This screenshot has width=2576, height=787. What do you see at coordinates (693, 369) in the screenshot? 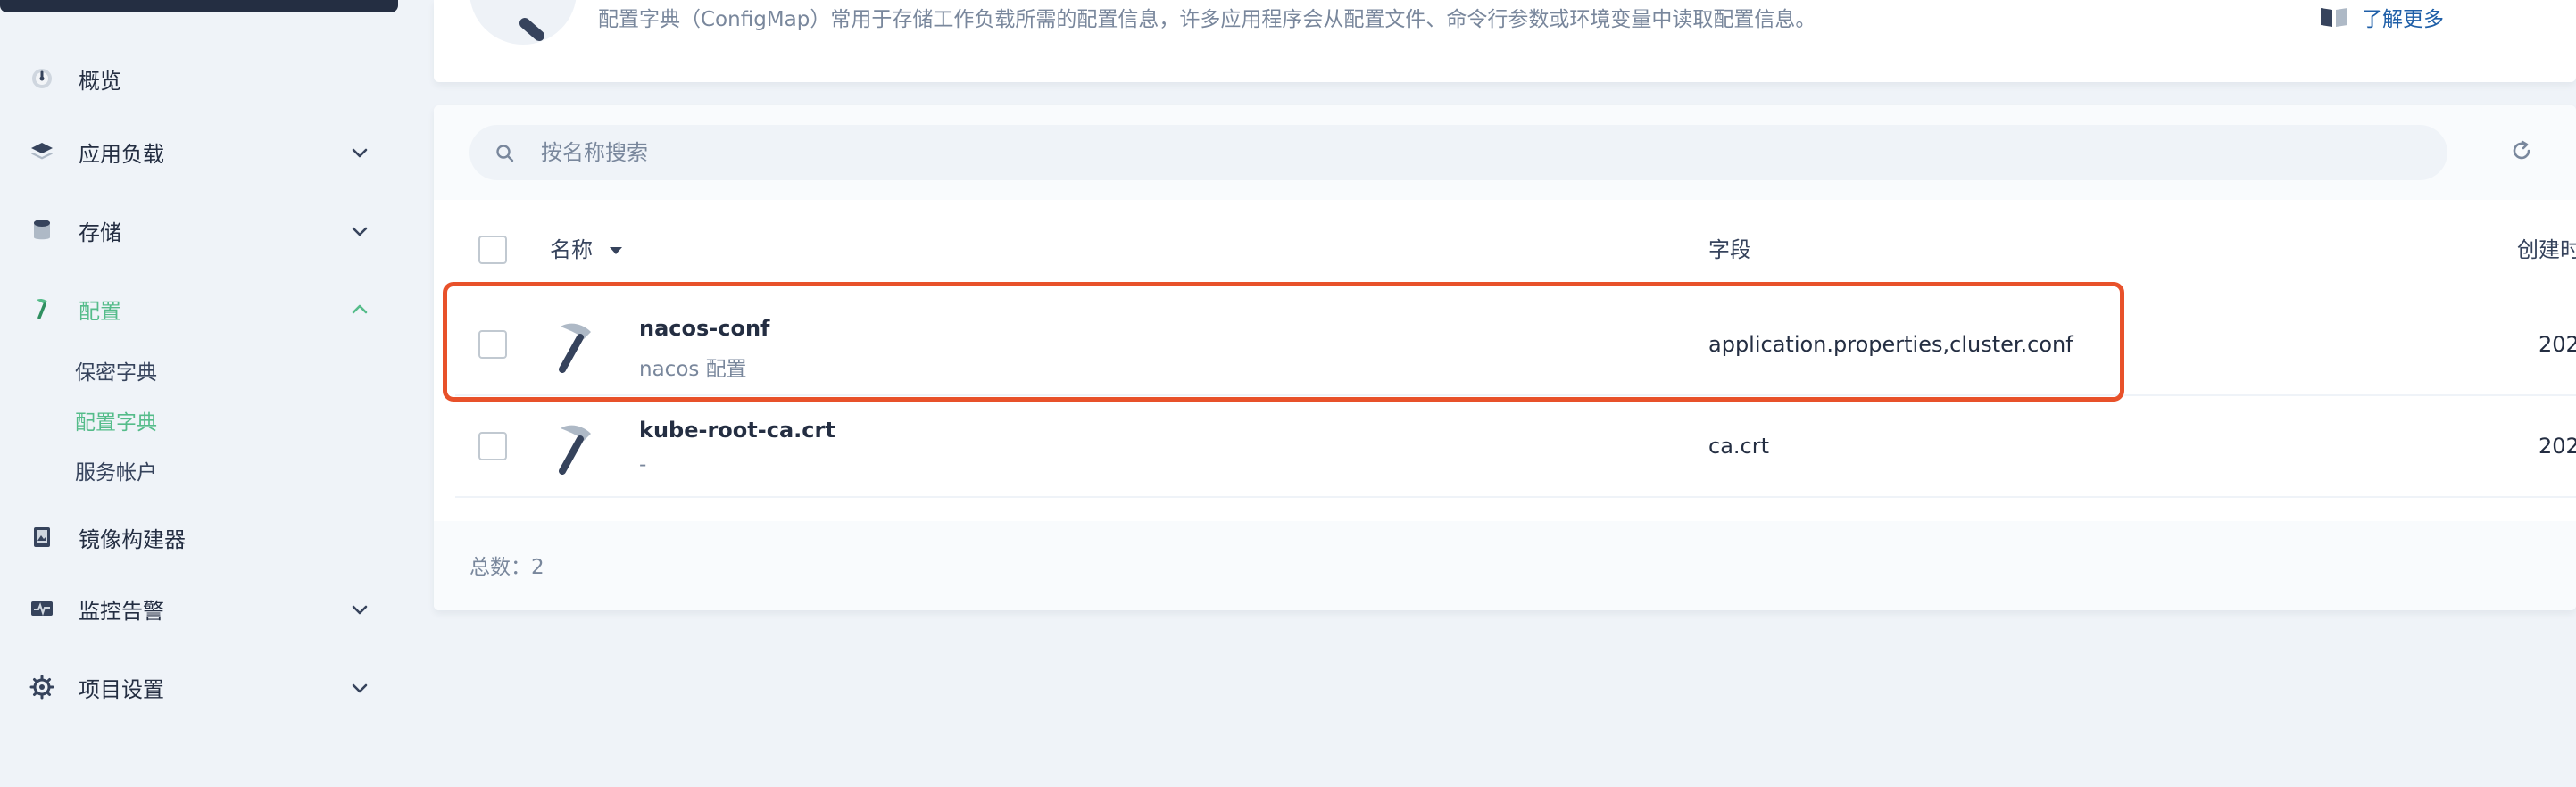
I see `configmap-description: nacos 配置` at bounding box center [693, 369].